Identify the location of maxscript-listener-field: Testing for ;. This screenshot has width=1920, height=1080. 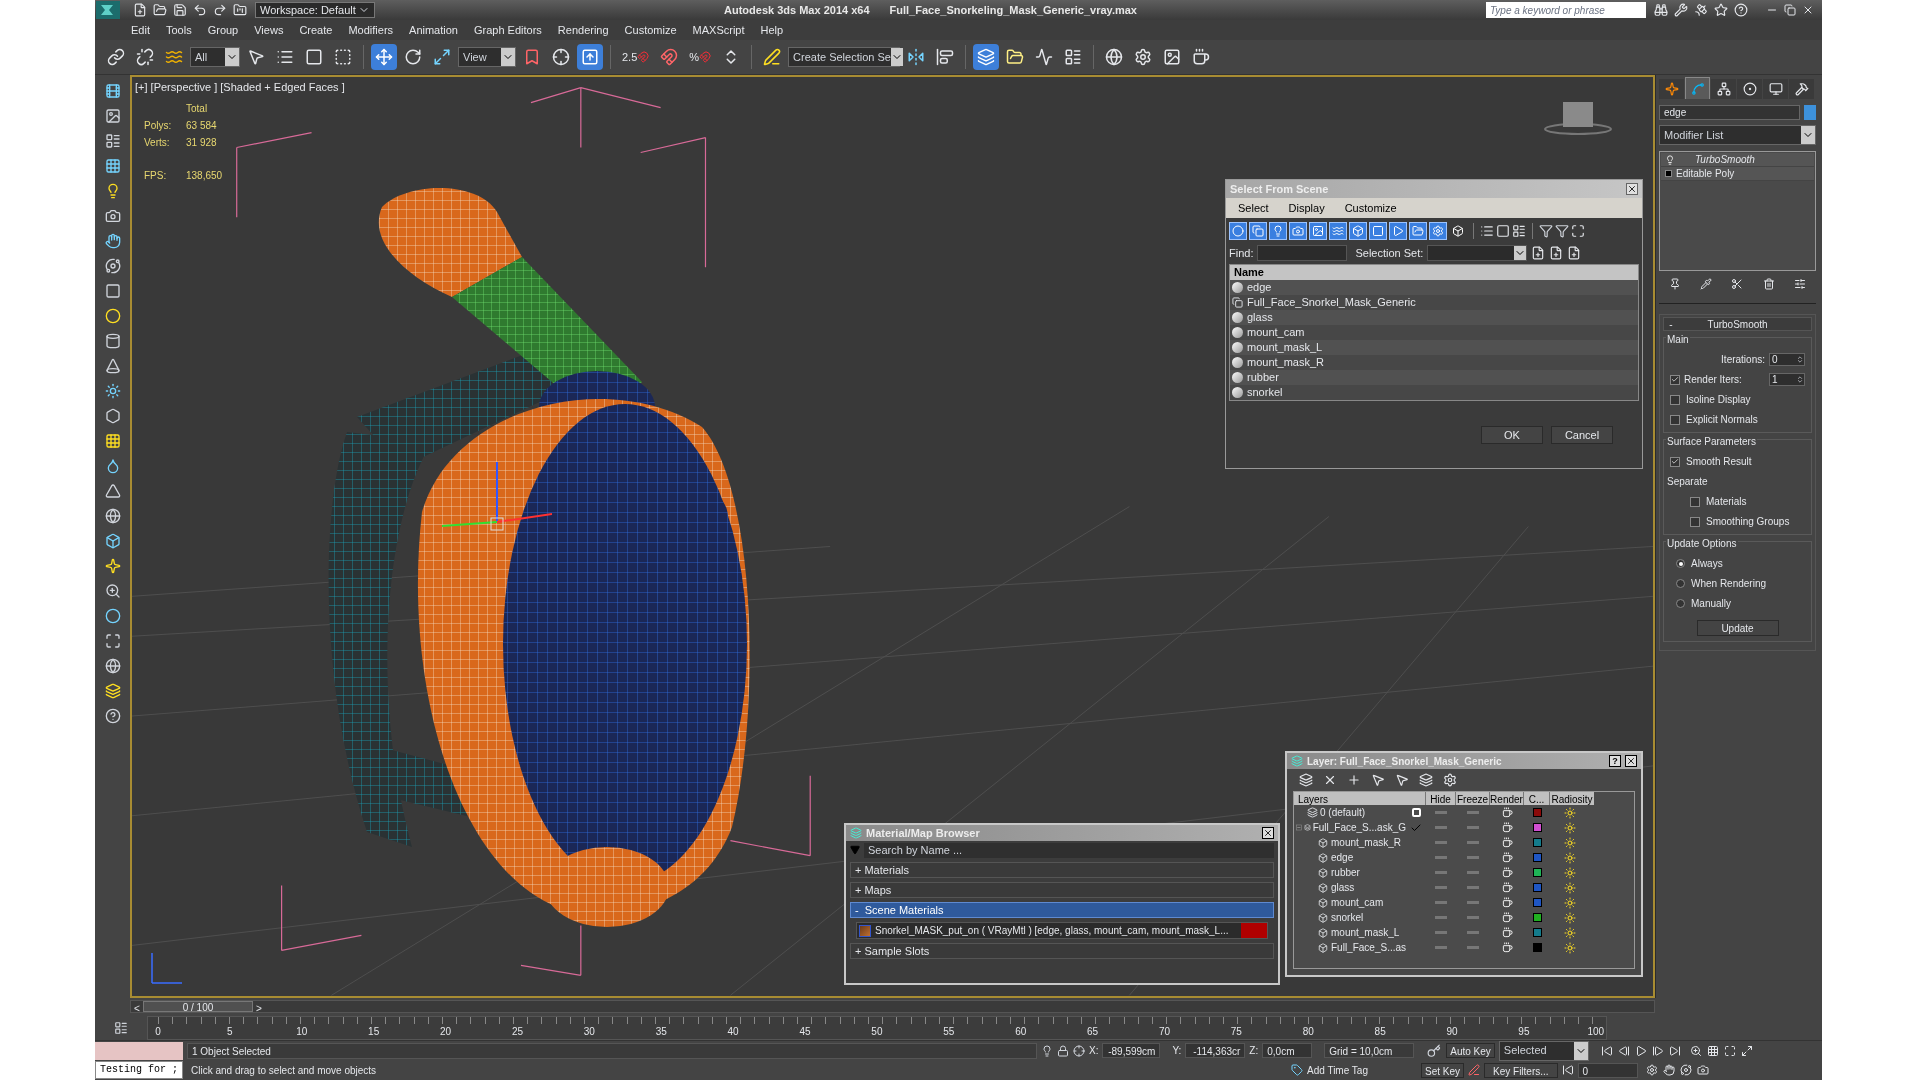
(139, 1070).